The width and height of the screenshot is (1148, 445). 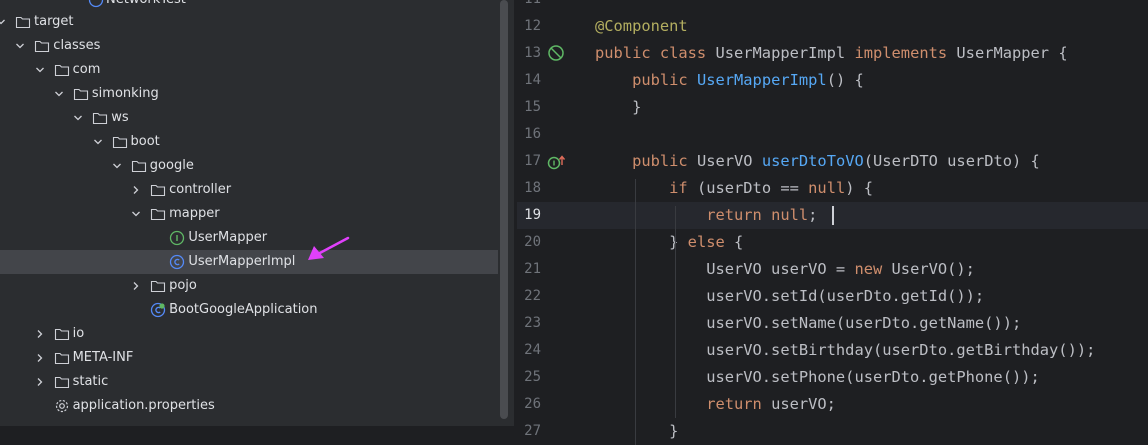 What do you see at coordinates (77, 45) in the screenshot?
I see `tree-item-label: classes` at bounding box center [77, 45].